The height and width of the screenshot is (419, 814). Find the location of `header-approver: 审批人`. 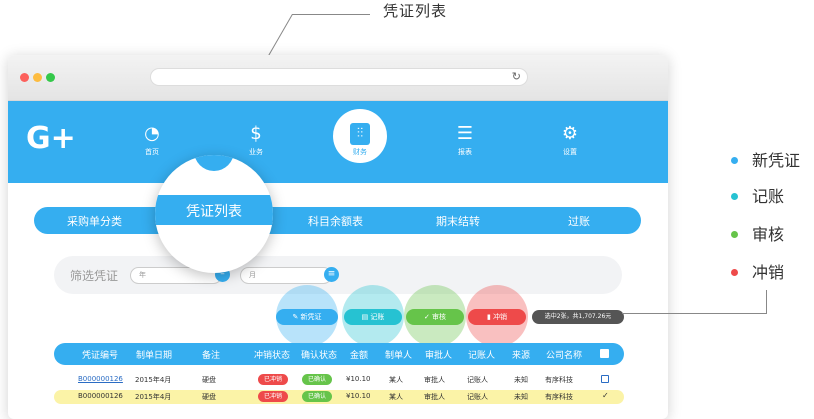

header-approver: 审批人 is located at coordinates (438, 354).